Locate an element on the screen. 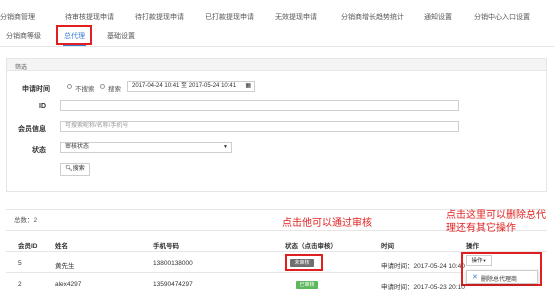 The height and width of the screenshot is (306, 554). date-range-value: 2017-04-24 10:41 至 2017-05-24 10:41 is located at coordinates (184, 86).